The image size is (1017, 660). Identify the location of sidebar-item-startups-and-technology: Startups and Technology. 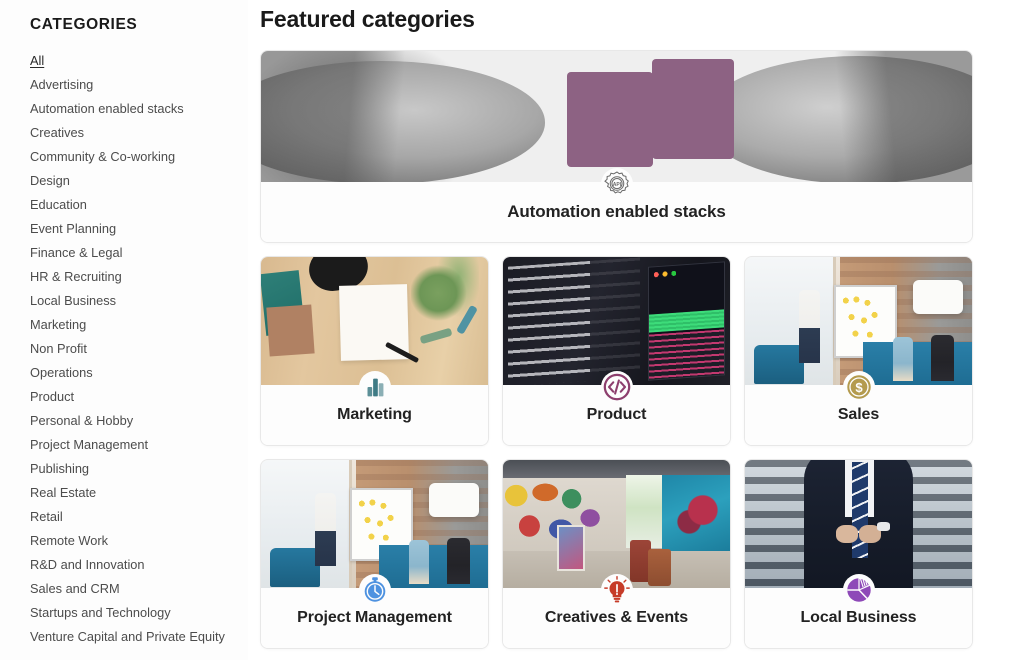
(139, 613).